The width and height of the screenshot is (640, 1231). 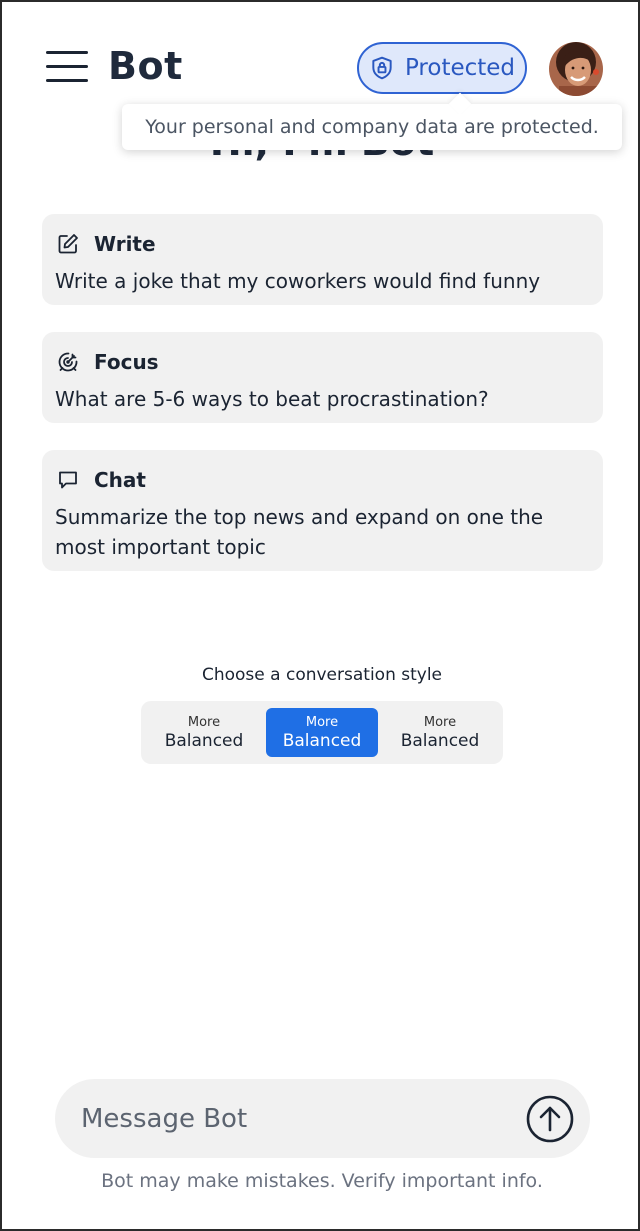 I want to click on avatar-image, so click(x=576, y=69).